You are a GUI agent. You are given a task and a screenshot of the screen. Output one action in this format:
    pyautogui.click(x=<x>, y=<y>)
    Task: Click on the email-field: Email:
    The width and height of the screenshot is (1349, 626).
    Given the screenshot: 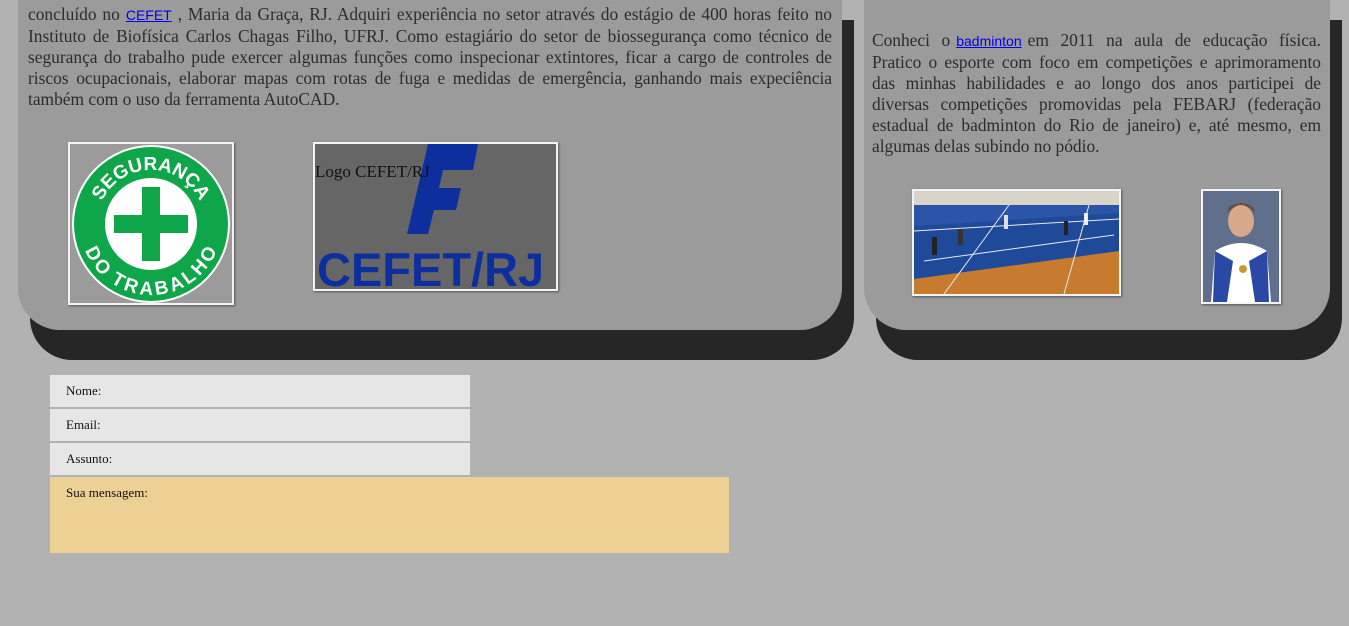 What is the action you would take?
    pyautogui.click(x=260, y=425)
    